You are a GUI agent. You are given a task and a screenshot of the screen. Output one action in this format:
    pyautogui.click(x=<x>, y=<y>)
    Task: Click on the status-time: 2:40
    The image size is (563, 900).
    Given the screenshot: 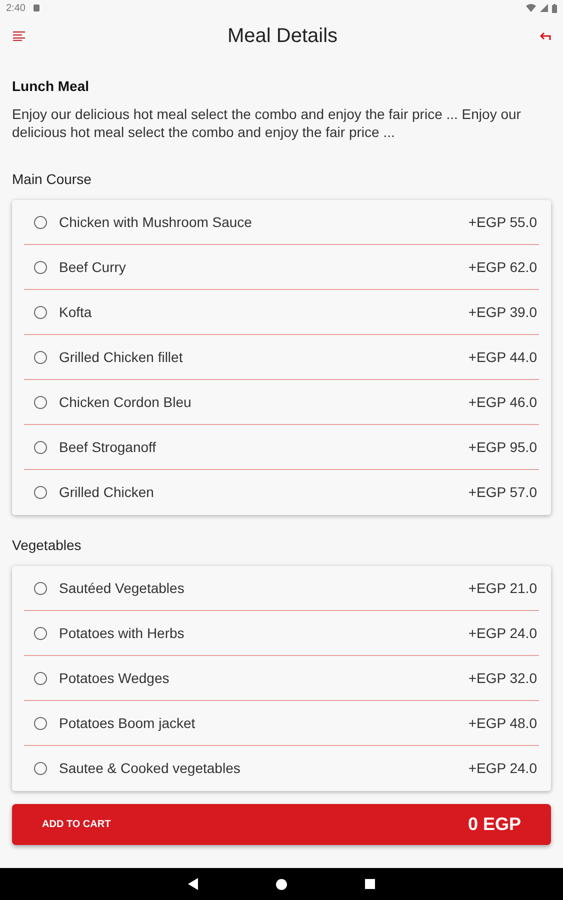 What is the action you would take?
    pyautogui.click(x=16, y=9)
    